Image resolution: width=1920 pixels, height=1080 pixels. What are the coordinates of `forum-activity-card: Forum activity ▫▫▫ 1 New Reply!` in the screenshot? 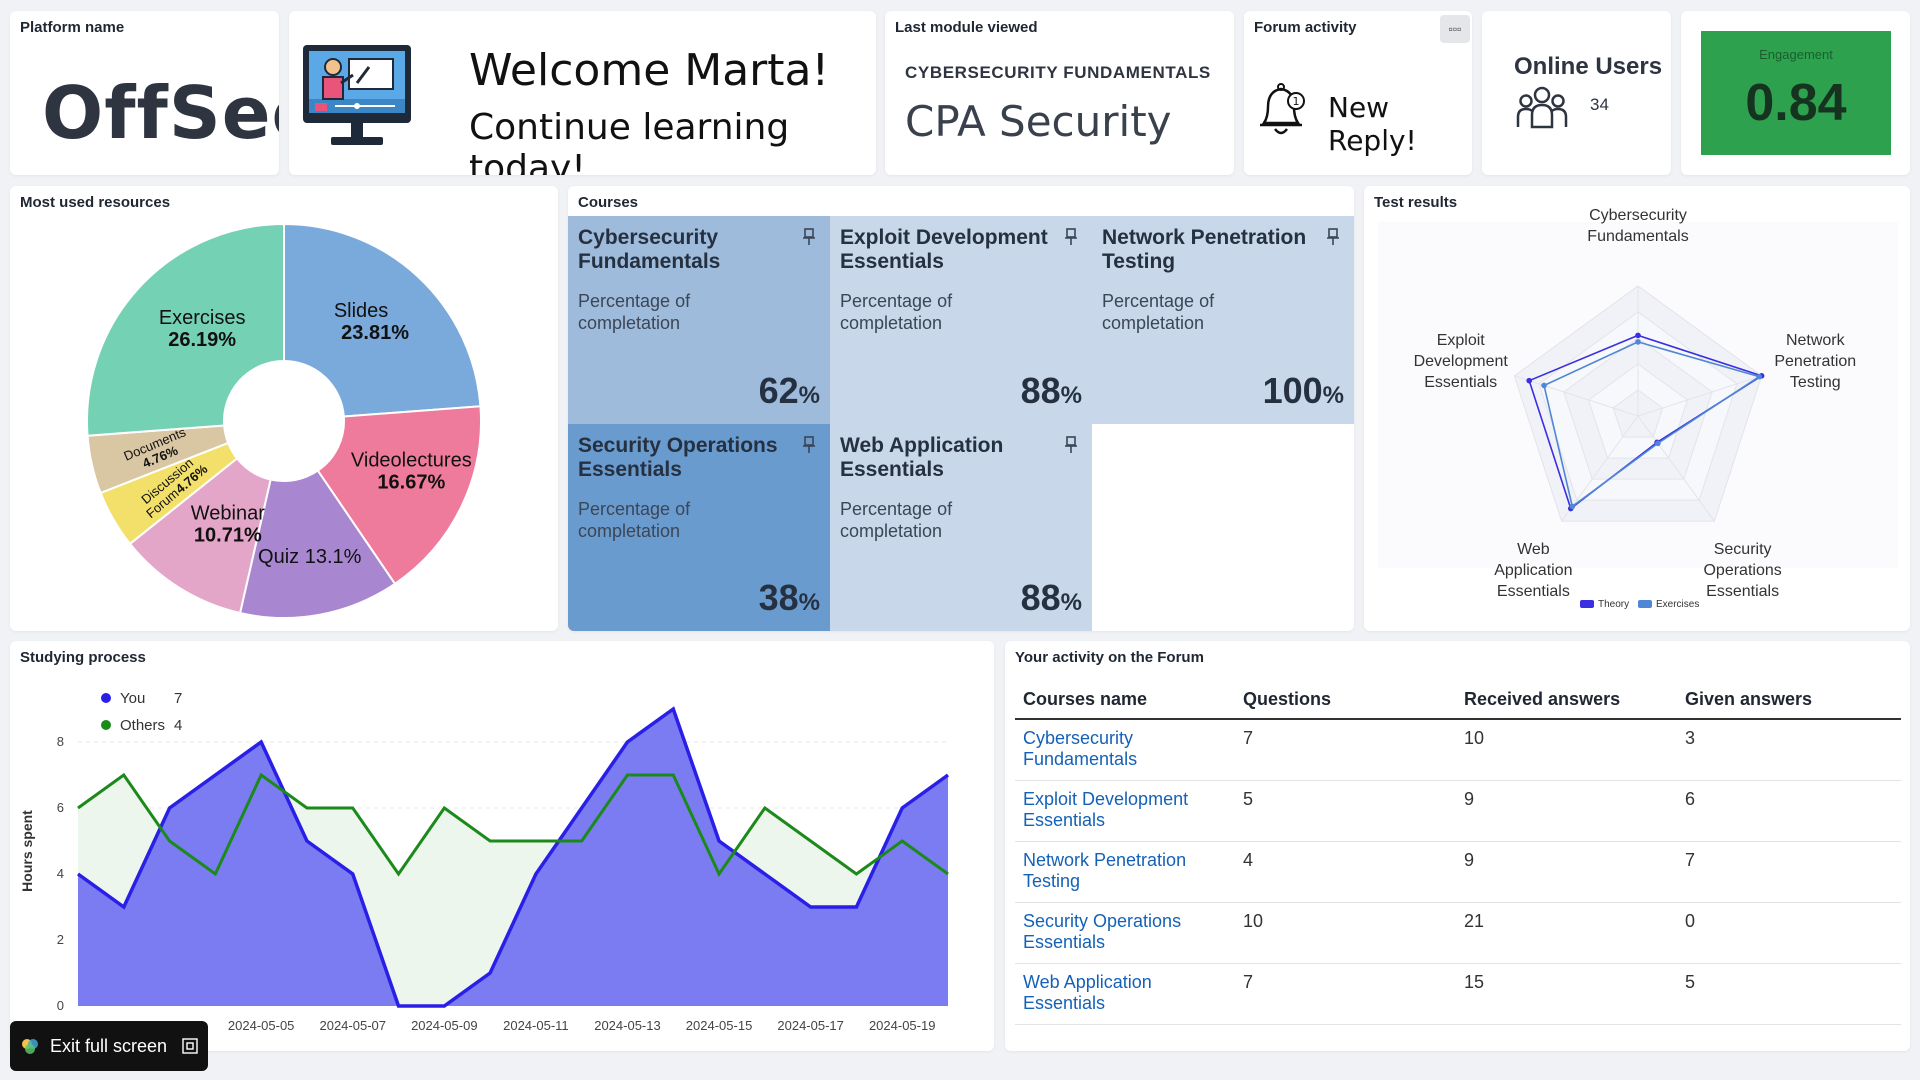 It's located at (1358, 93).